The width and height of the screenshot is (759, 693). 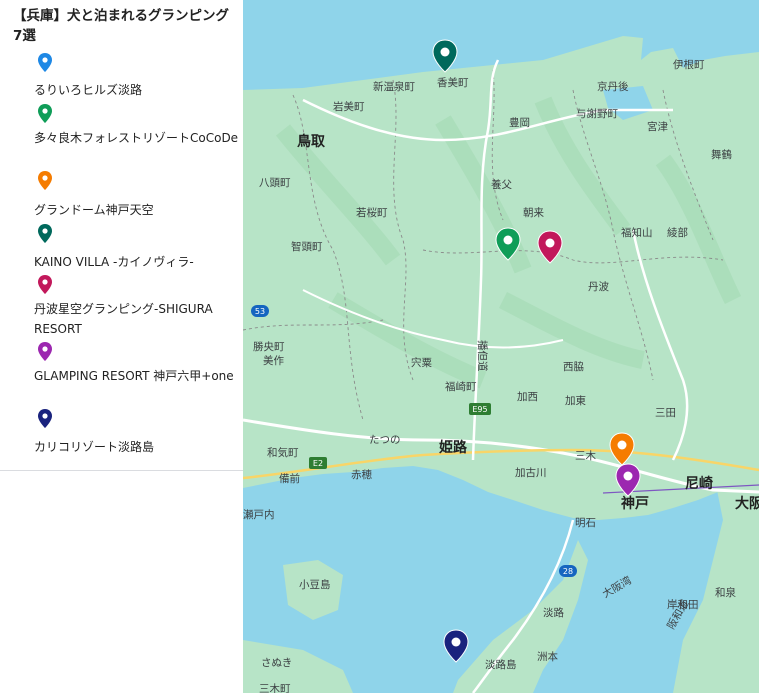 What do you see at coordinates (725, 592) in the screenshot?
I see `place-label: 和泉` at bounding box center [725, 592].